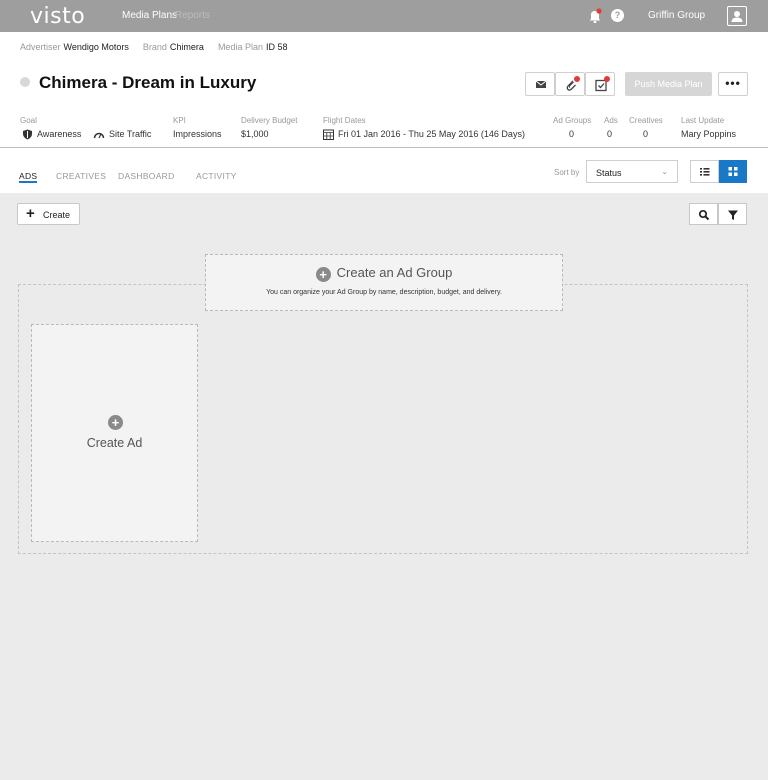 The height and width of the screenshot is (780, 768). What do you see at coordinates (610, 134) in the screenshot?
I see `ads-count: 0` at bounding box center [610, 134].